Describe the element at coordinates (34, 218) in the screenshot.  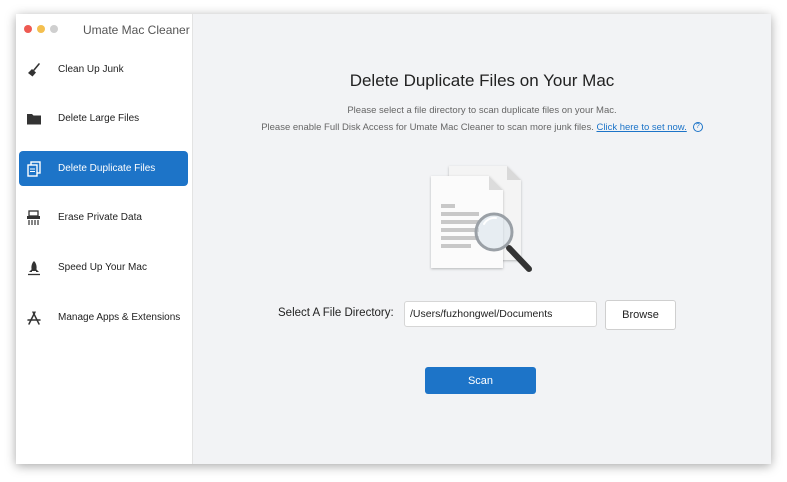
I see `shredder-icon` at that location.